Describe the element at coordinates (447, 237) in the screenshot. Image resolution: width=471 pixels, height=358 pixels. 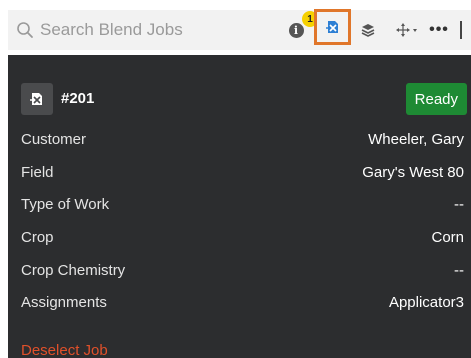
I see `detail-value: Corn` at that location.